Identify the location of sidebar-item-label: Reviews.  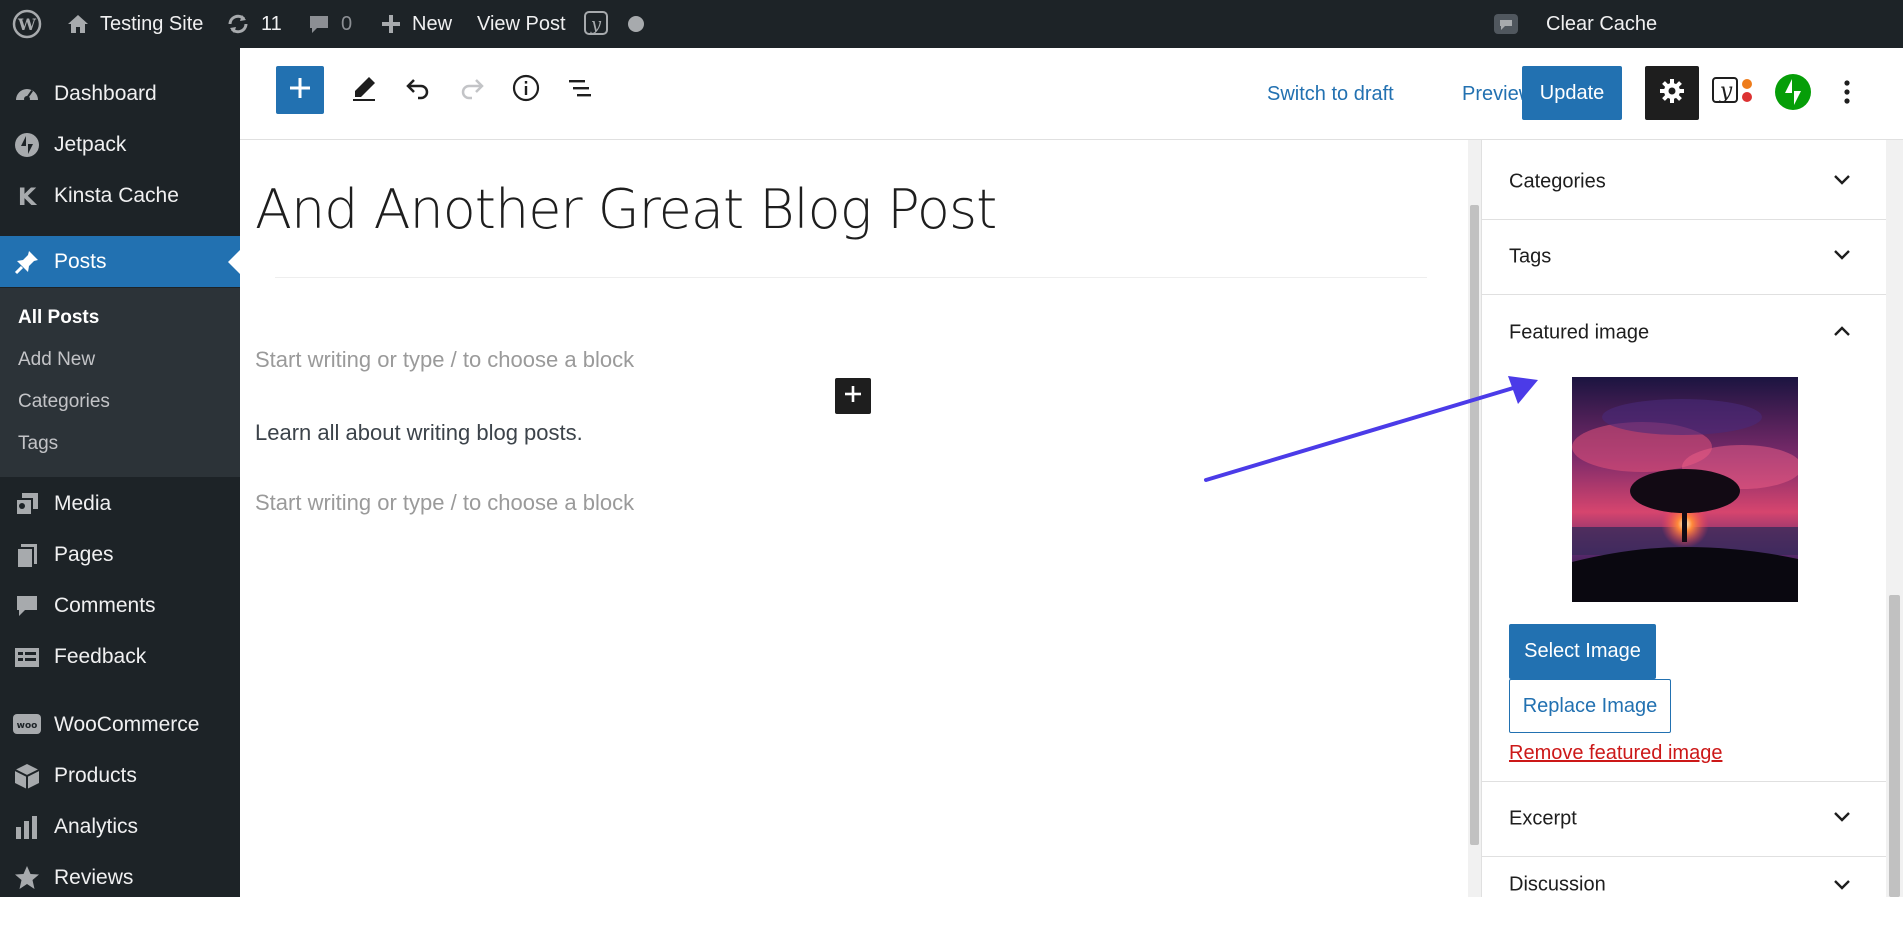
(94, 877).